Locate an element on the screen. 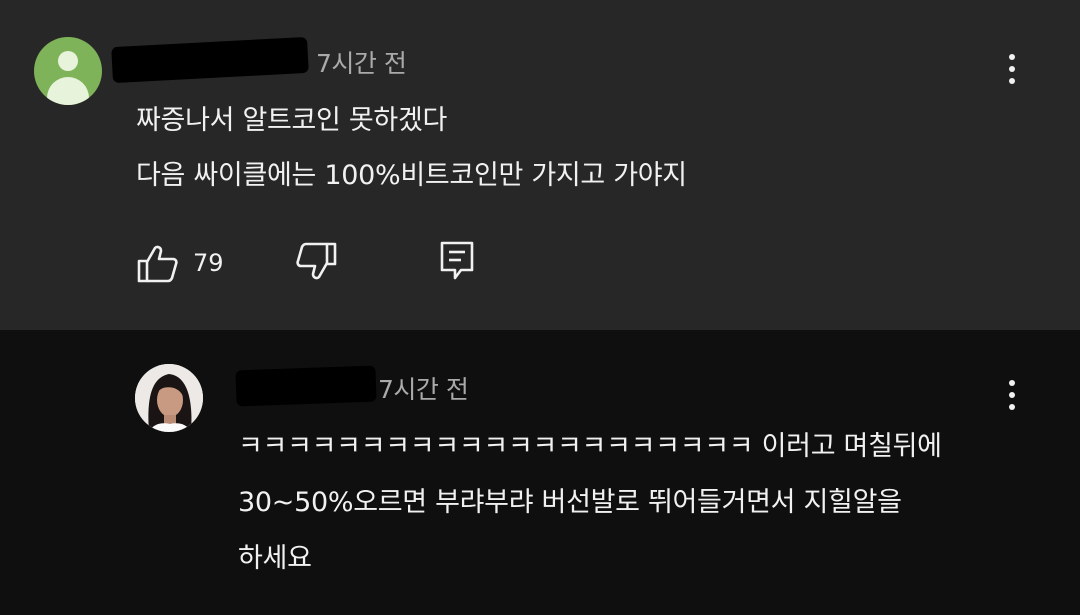 Image resolution: width=1080 pixels, height=615 pixels. like-count: 79 is located at coordinates (208, 263).